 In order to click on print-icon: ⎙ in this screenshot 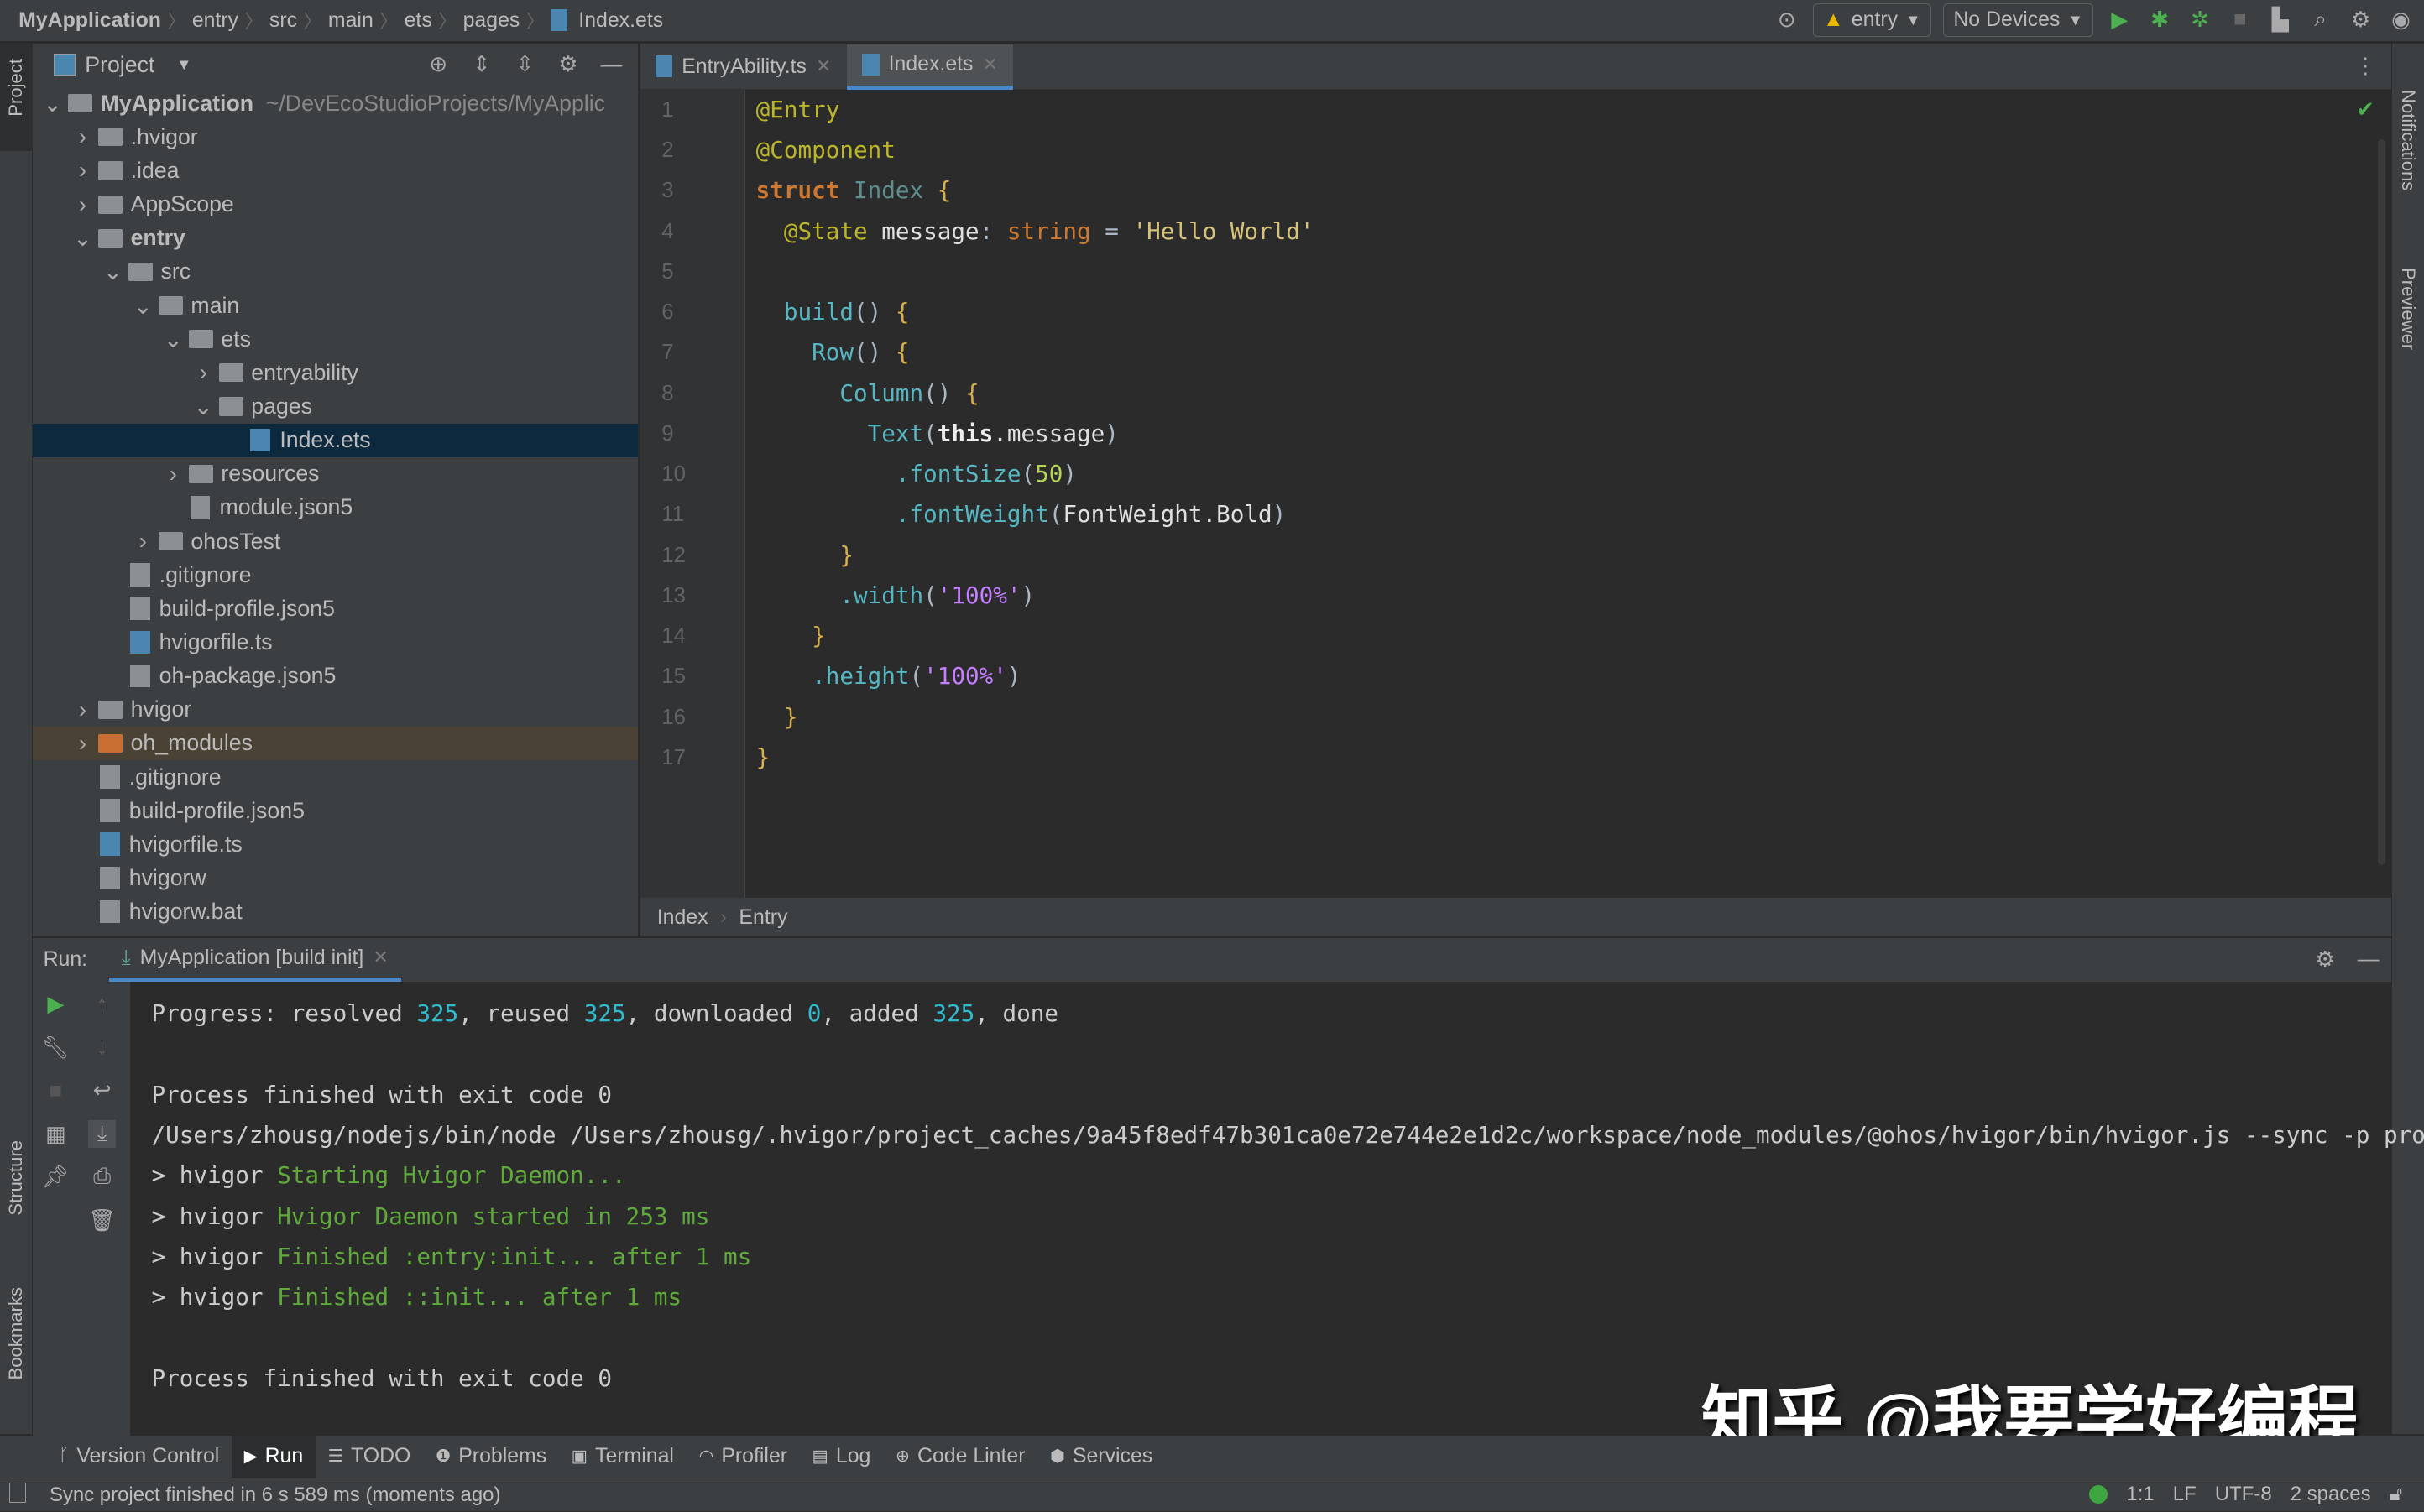, I will do `click(102, 1177)`.